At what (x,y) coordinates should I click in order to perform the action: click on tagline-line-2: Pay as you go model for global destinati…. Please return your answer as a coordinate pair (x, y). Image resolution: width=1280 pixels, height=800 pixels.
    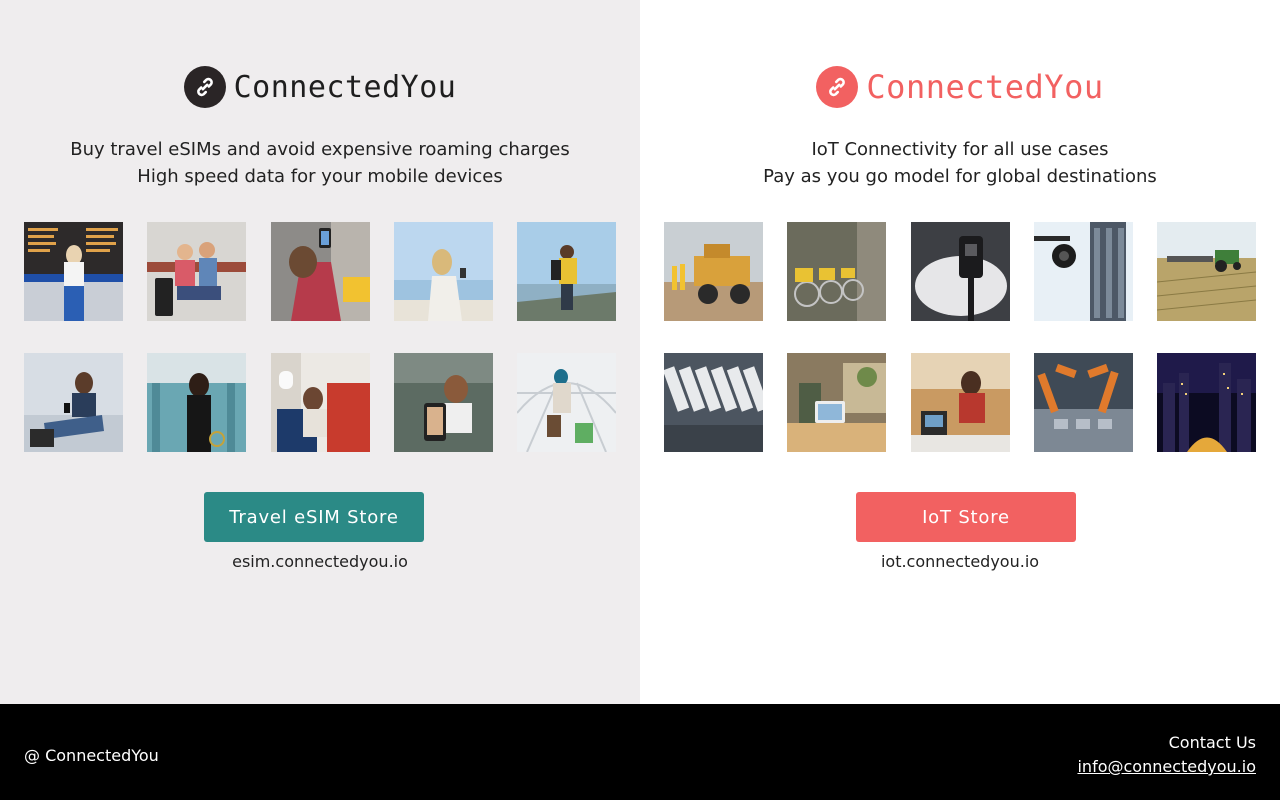
    Looking at the image, I should click on (960, 176).